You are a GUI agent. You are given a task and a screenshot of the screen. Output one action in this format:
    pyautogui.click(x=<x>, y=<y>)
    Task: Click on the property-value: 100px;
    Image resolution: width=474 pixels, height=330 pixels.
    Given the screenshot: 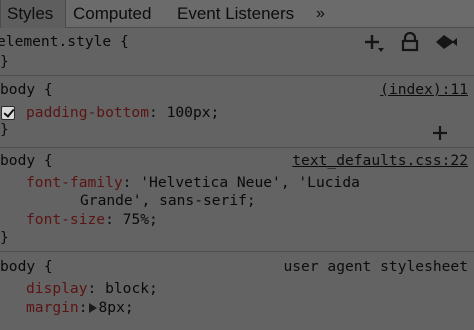 What is the action you would take?
    pyautogui.click(x=193, y=112)
    